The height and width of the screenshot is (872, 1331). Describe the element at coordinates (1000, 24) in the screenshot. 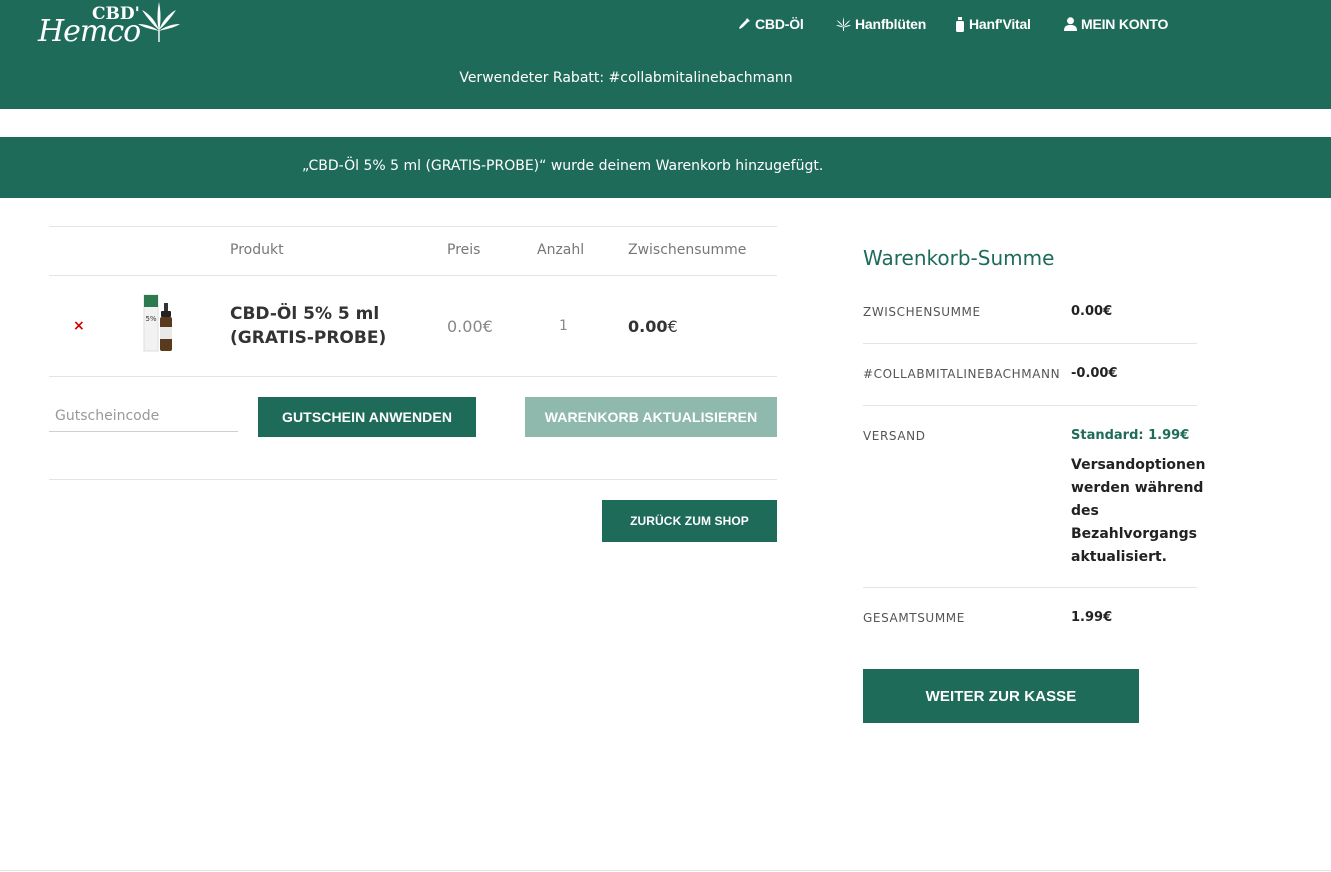

I see `nav-item-label: Hanf'Vital` at that location.